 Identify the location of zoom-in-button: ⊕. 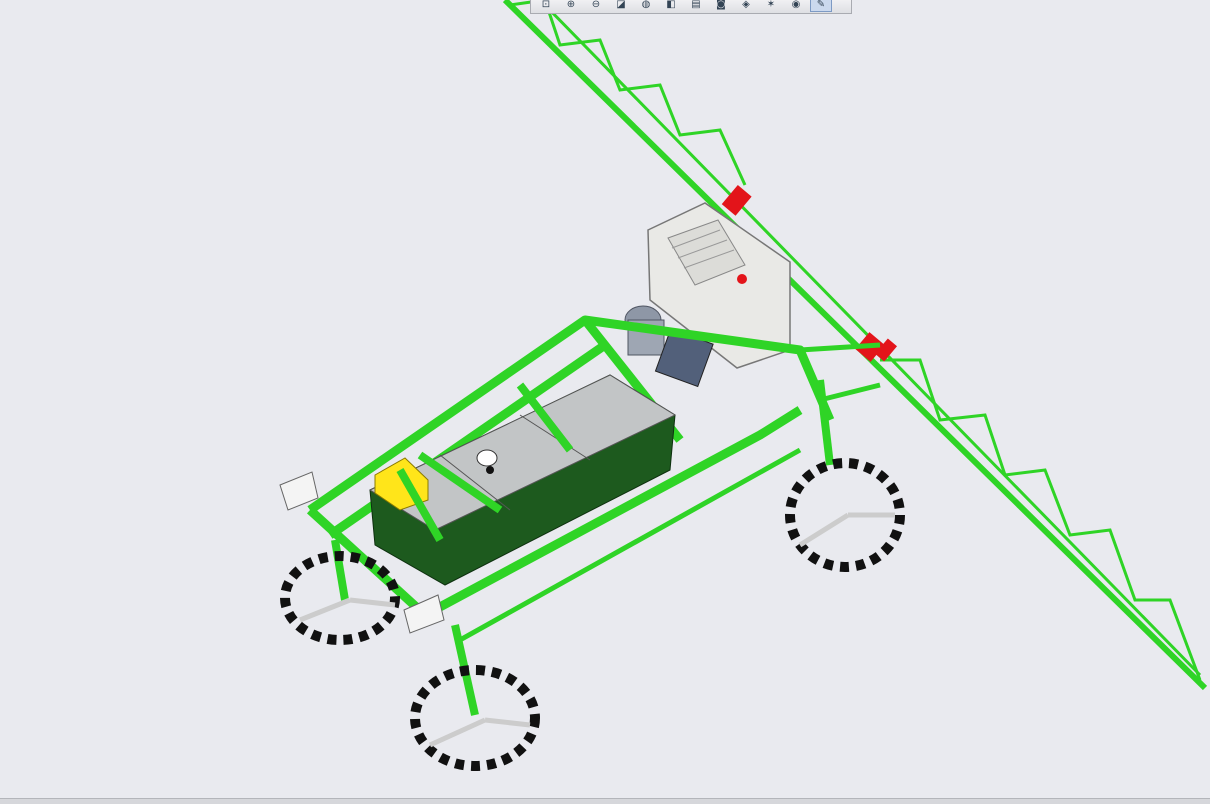
(571, 6).